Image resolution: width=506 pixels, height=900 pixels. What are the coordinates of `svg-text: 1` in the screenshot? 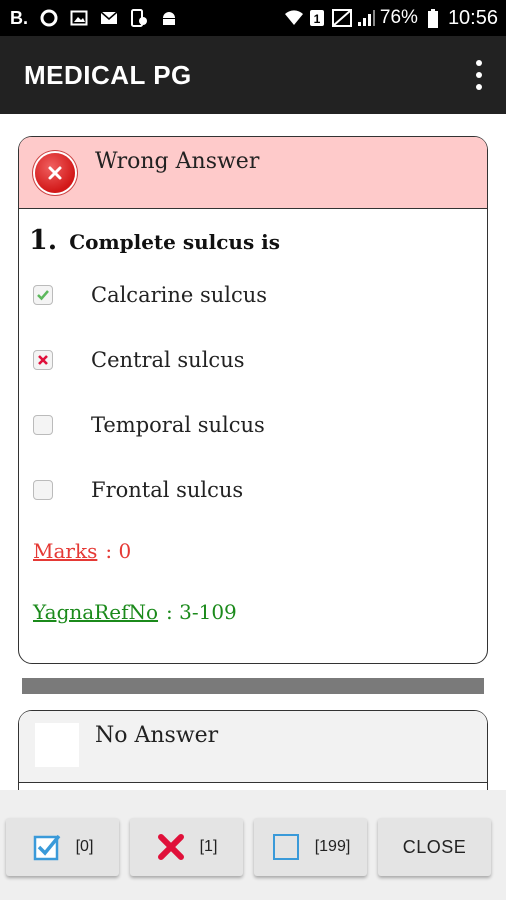 It's located at (317, 19).